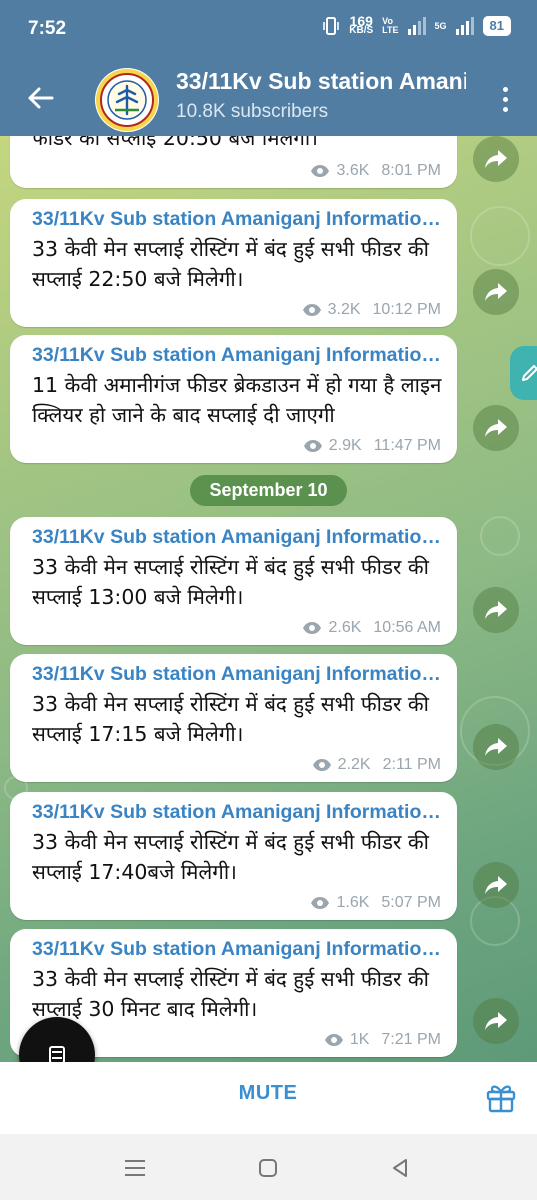 The image size is (537, 1200). I want to click on fiveg-label: 5G, so click(440, 25).